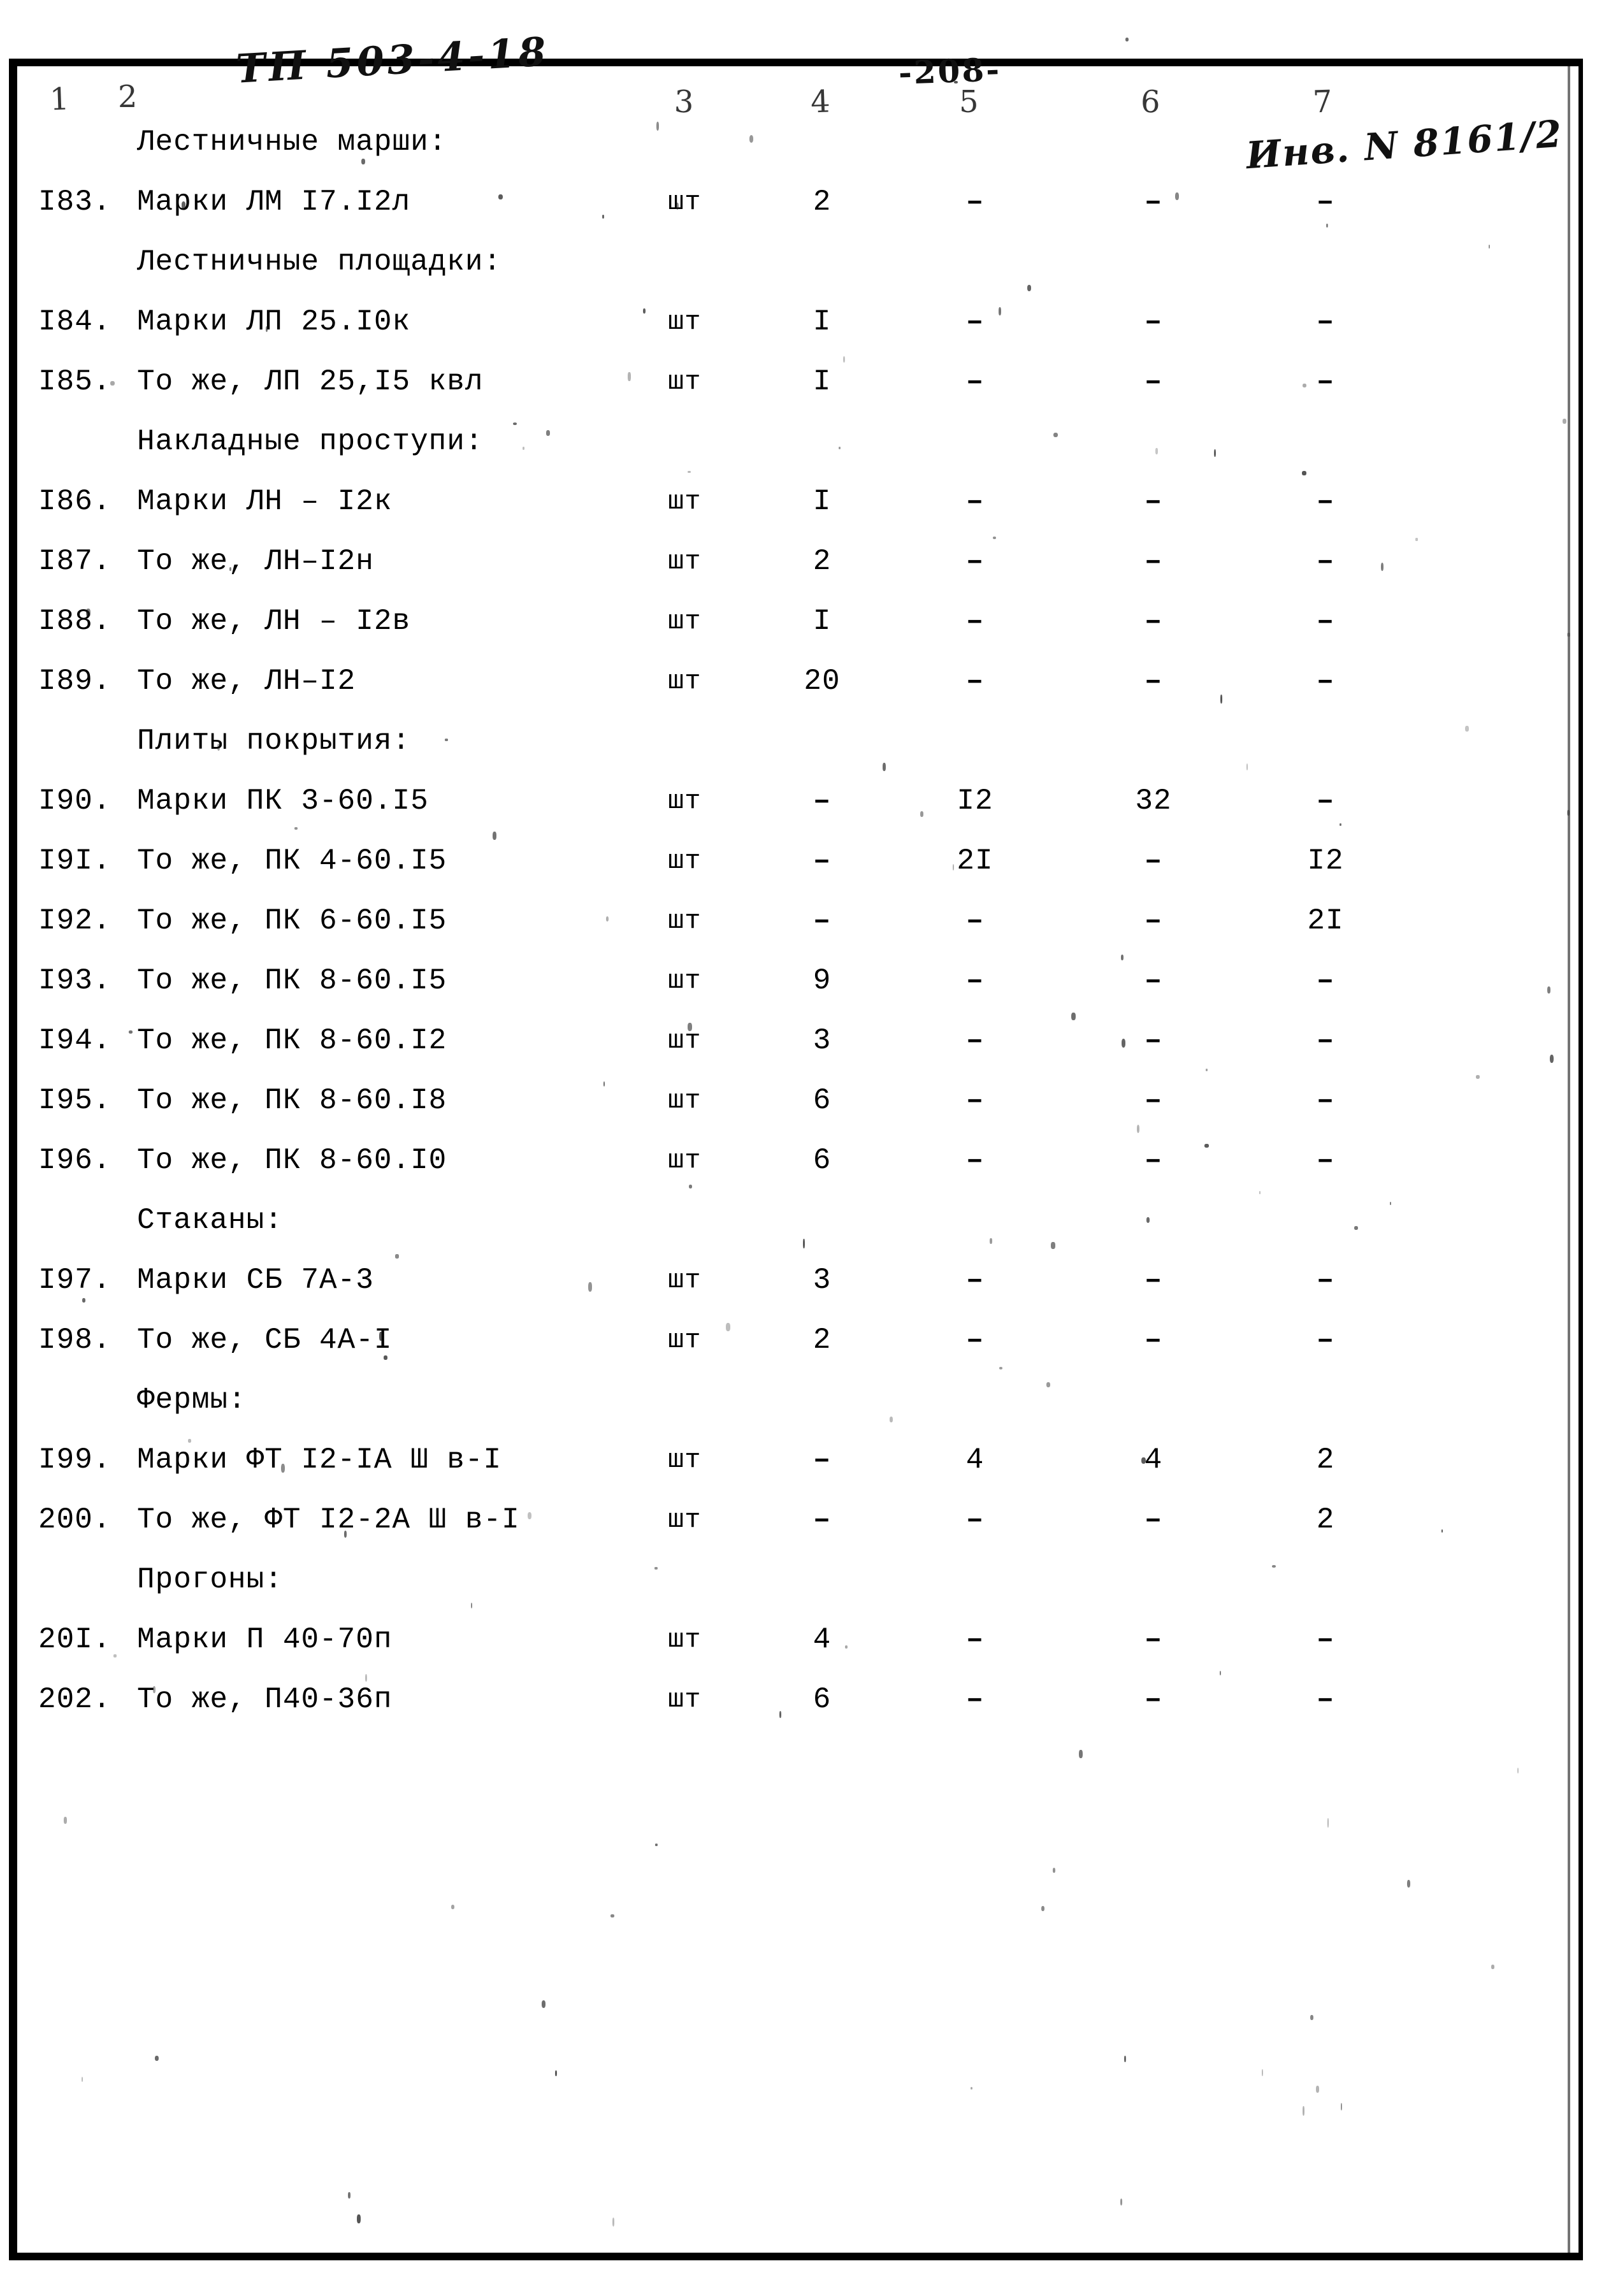  Describe the element at coordinates (265, 1700) in the screenshot. I see `row-item-name: То же, П40-36п` at that location.